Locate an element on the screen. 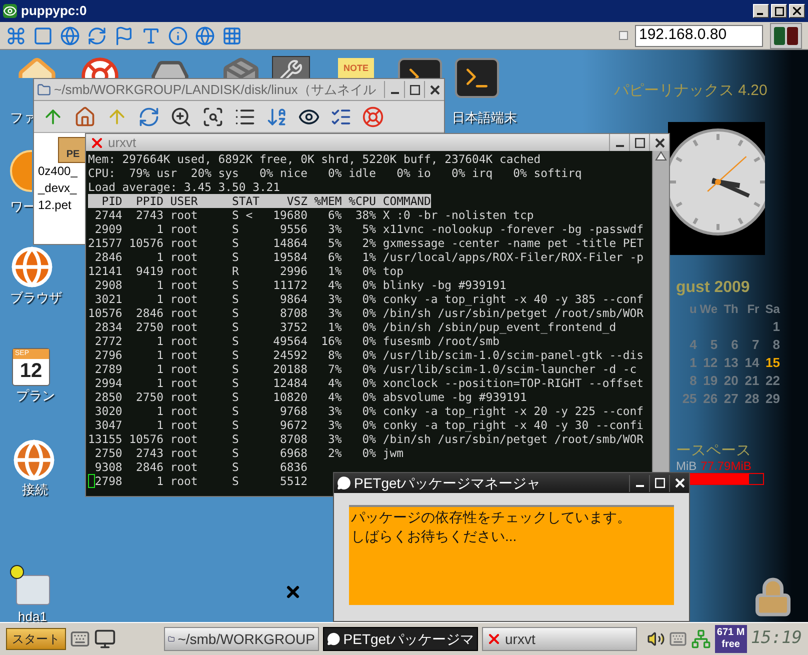 This screenshot has height=655, width=808. window-title: puppypc:0 is located at coordinates (54, 11).